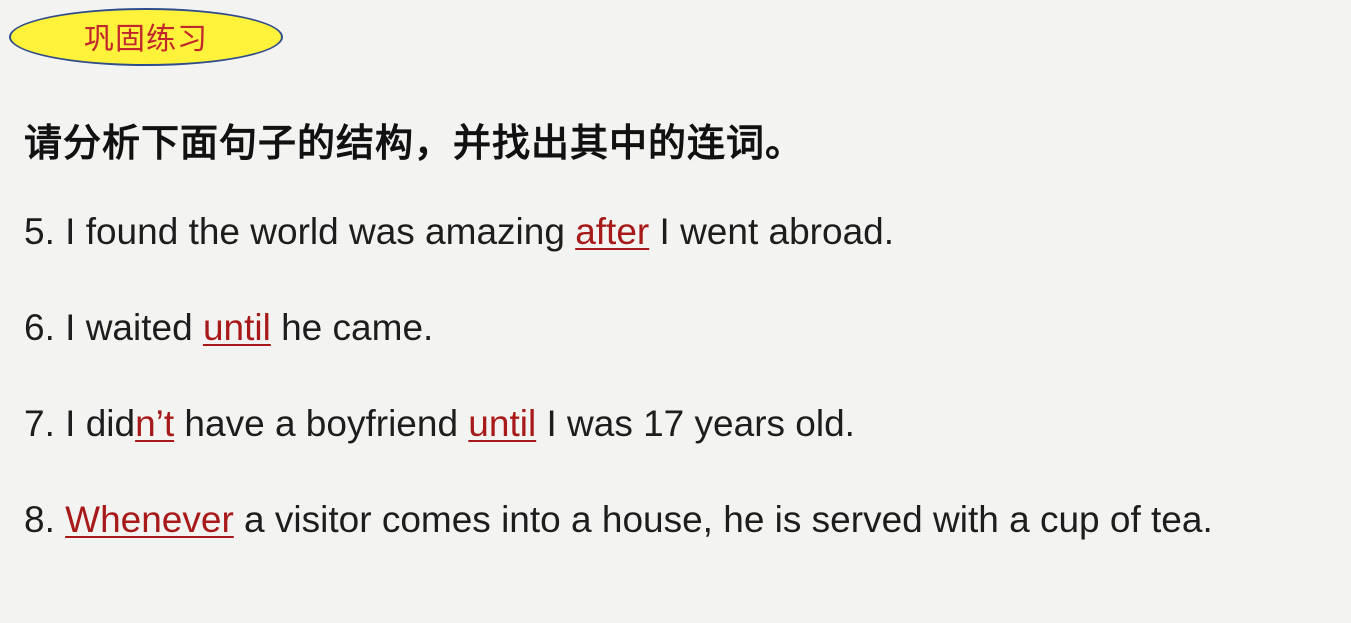 This screenshot has height=623, width=1351. I want to click on sentence-text: I did, so click(95, 423).